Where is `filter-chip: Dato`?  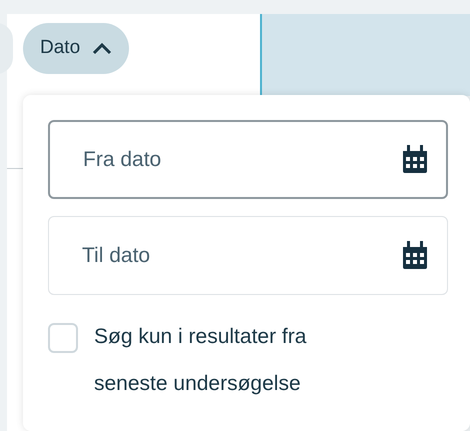
filter-chip: Dato is located at coordinates (76, 48).